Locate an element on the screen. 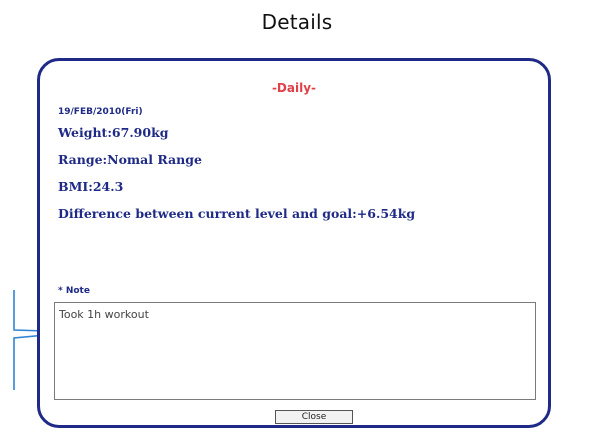  weight-value: Weight:67.90kg is located at coordinates (113, 132).